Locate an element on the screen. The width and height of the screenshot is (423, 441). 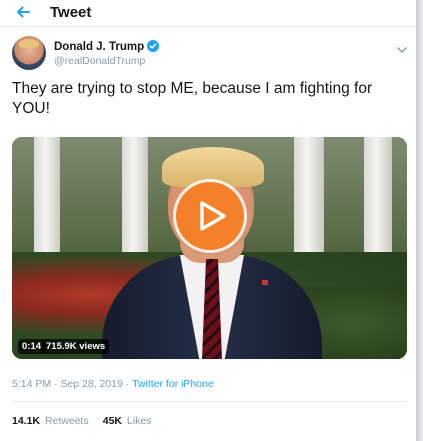
chevron-down-icon is located at coordinates (402, 47).